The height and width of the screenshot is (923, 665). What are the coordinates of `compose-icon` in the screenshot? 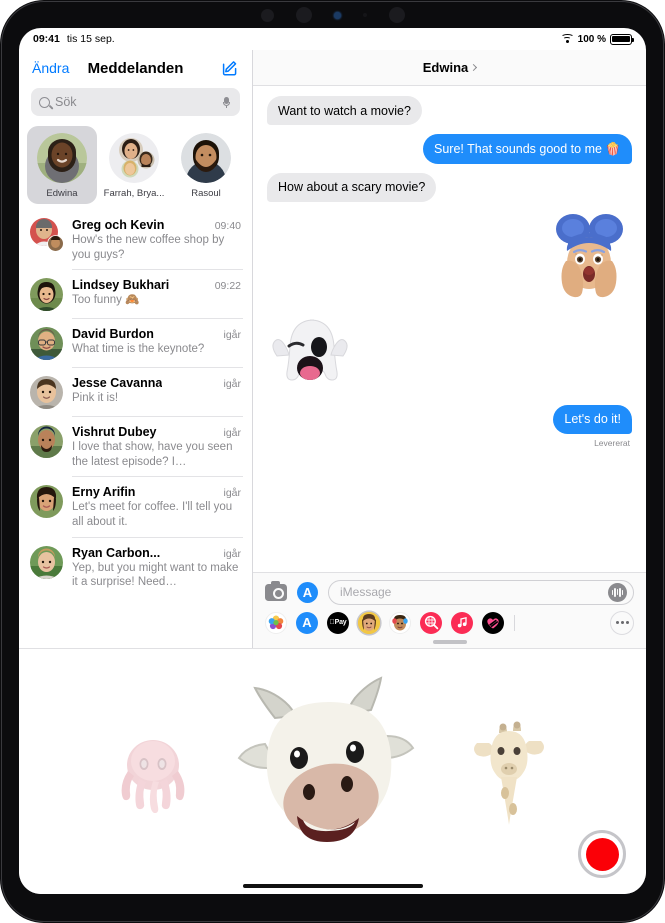 It's located at (230, 68).